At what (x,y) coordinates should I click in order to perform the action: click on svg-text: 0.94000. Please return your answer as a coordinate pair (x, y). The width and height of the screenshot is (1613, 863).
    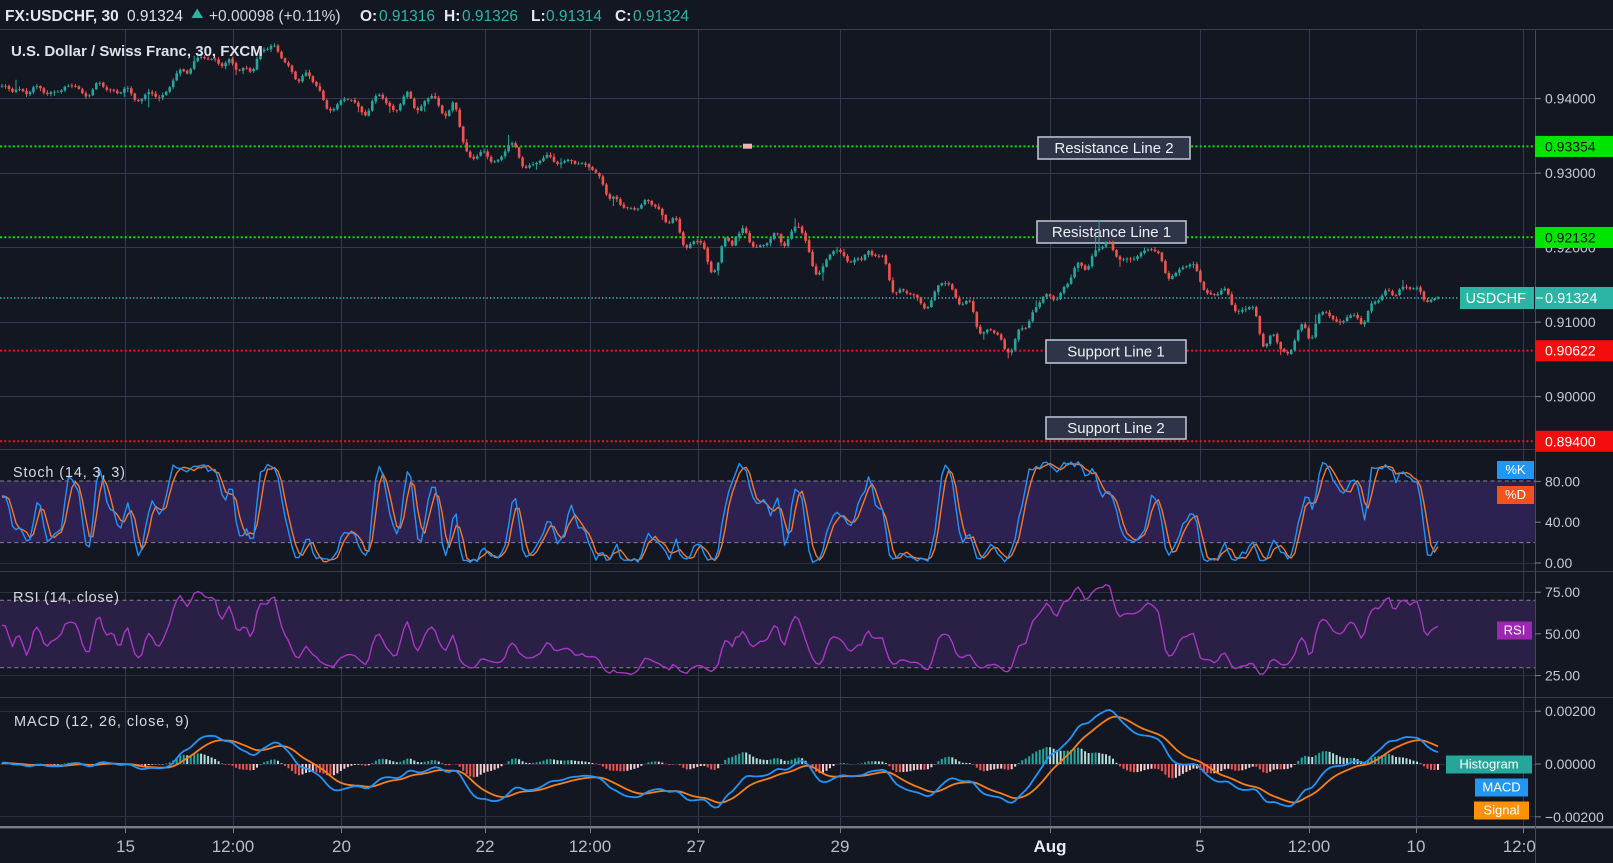
    Looking at the image, I should click on (1570, 99).